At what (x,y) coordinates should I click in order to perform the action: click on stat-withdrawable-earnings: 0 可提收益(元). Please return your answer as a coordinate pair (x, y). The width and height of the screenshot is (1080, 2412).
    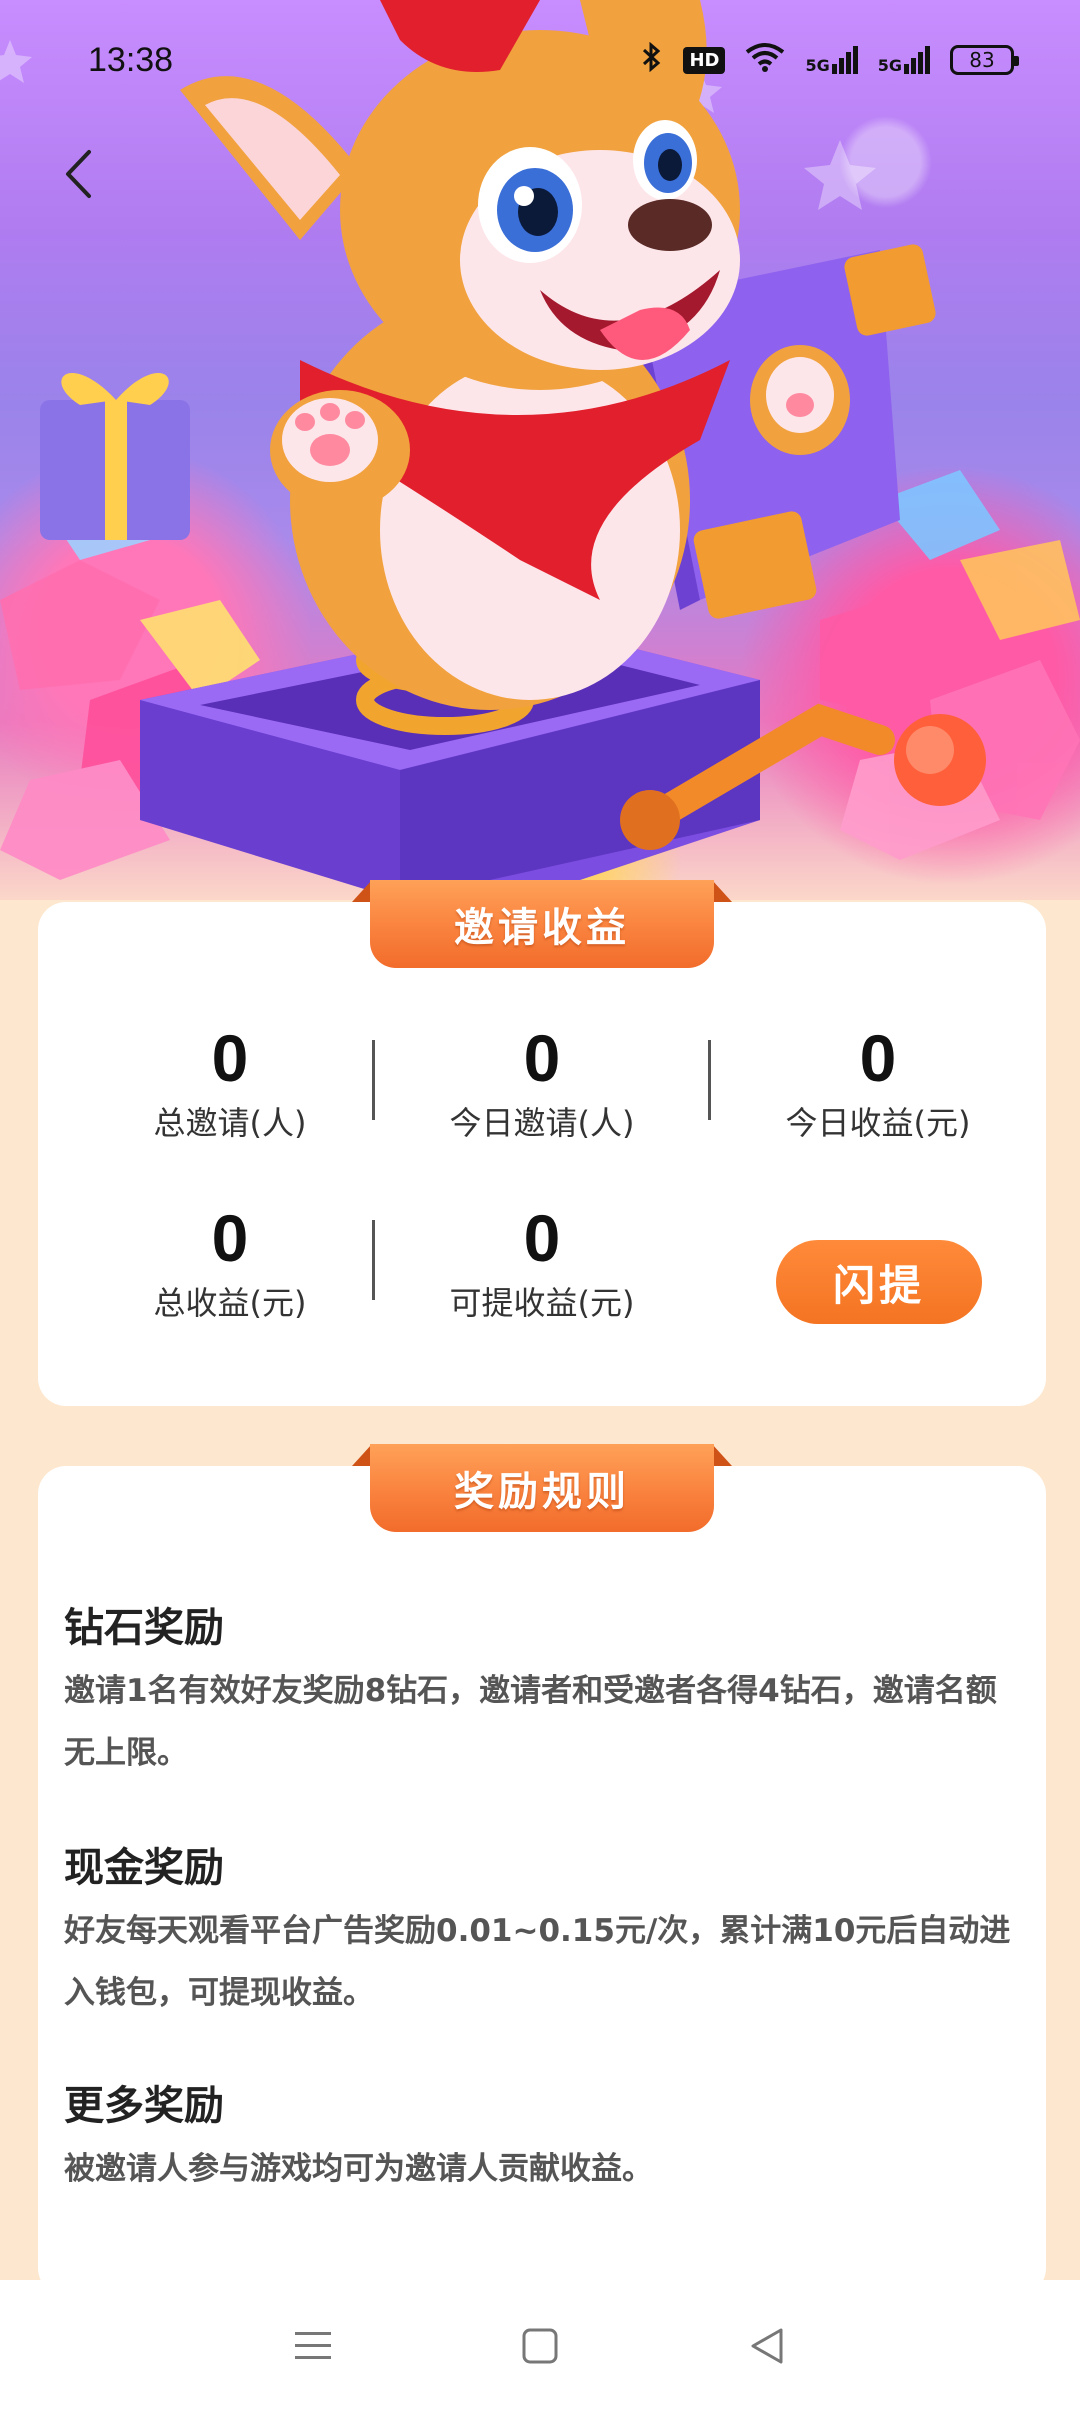
    Looking at the image, I should click on (542, 1262).